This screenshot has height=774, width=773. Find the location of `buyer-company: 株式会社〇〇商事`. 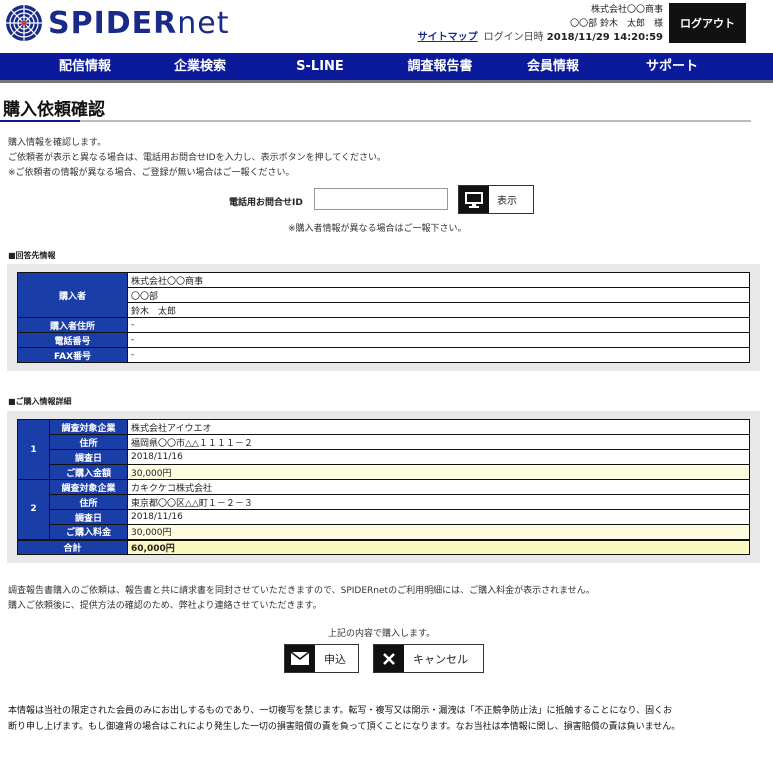

buyer-company: 株式会社〇〇商事 is located at coordinates (438, 280).